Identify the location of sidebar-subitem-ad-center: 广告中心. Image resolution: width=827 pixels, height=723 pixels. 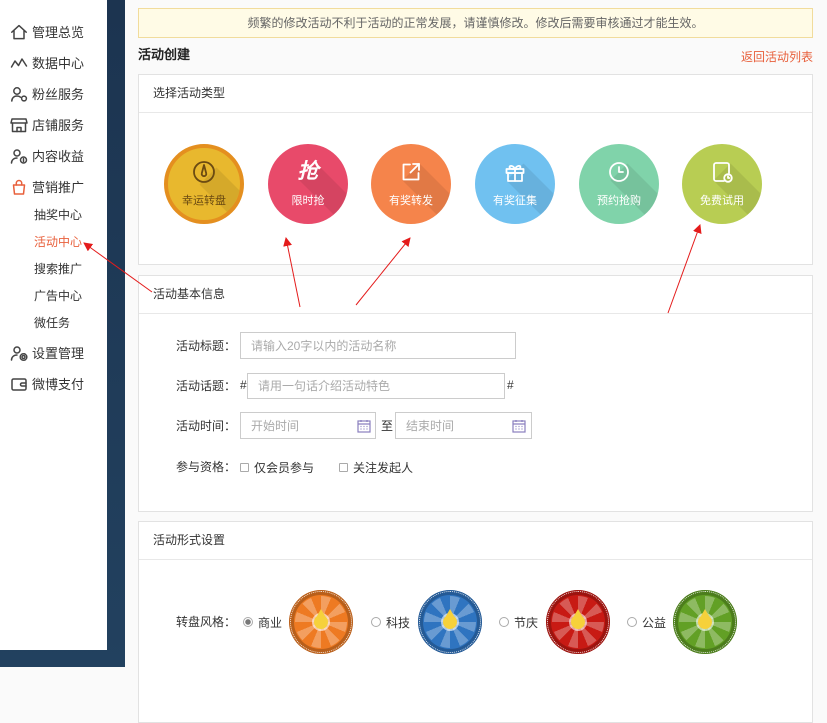
(53, 296).